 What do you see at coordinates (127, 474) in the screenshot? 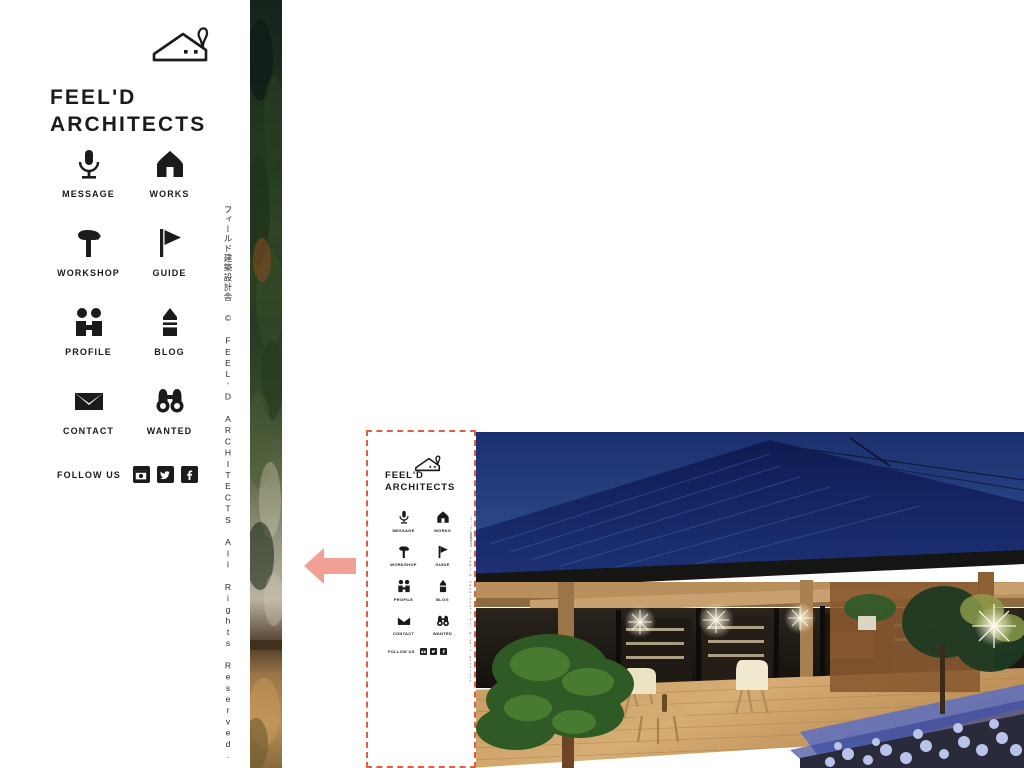
I see `follow-us-row: FOLLOW US` at bounding box center [127, 474].